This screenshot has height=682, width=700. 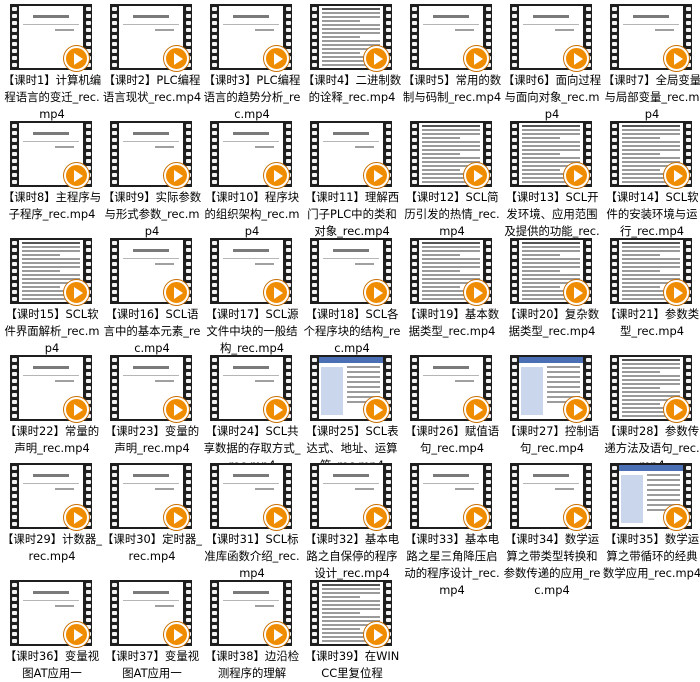 What do you see at coordinates (452, 408) in the screenshot?
I see `video-file-item: 【课时26】赋值语句_rec.mp4` at bounding box center [452, 408].